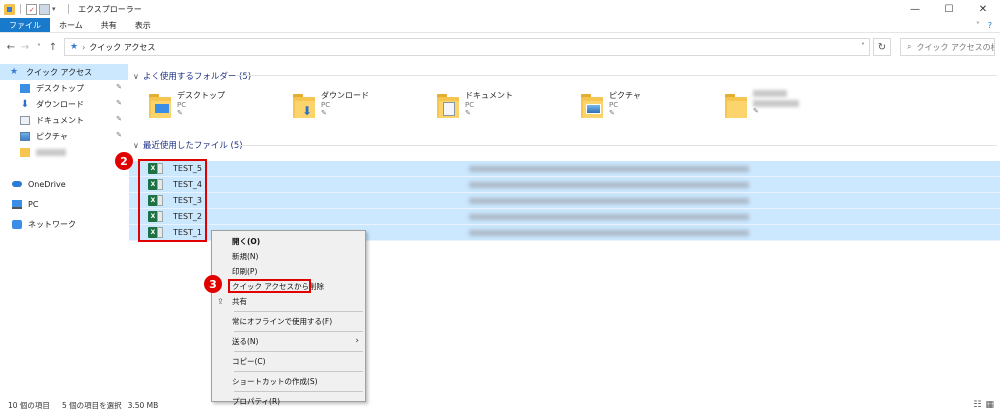 The image size is (1000, 415). I want to click on files-highlight-box, so click(172, 200).